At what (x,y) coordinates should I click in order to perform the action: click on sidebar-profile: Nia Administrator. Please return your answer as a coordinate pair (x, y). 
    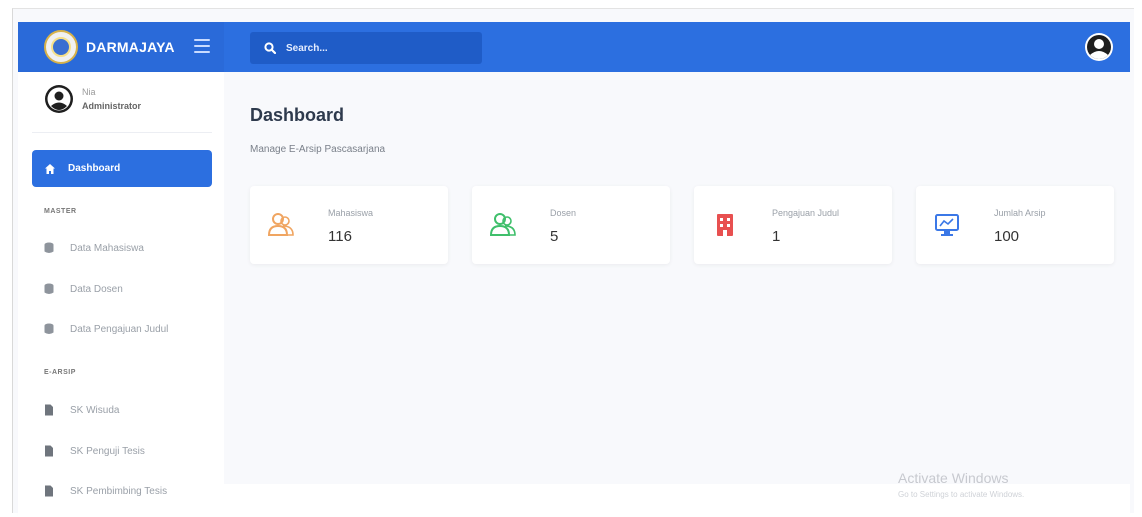
    Looking at the image, I should click on (92, 99).